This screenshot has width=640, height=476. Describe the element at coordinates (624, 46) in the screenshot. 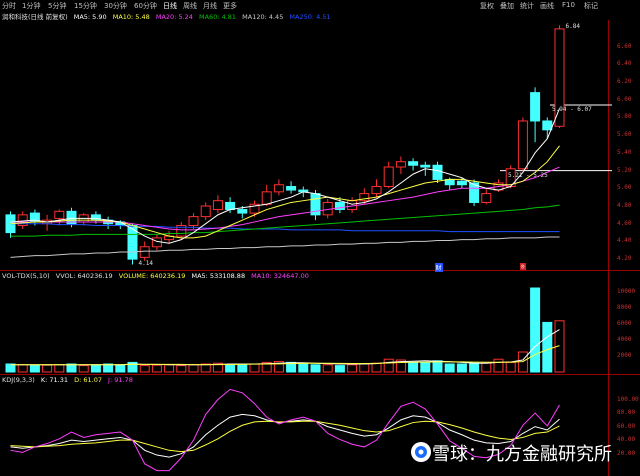

I see `price-tick-label: 6.60` at that location.